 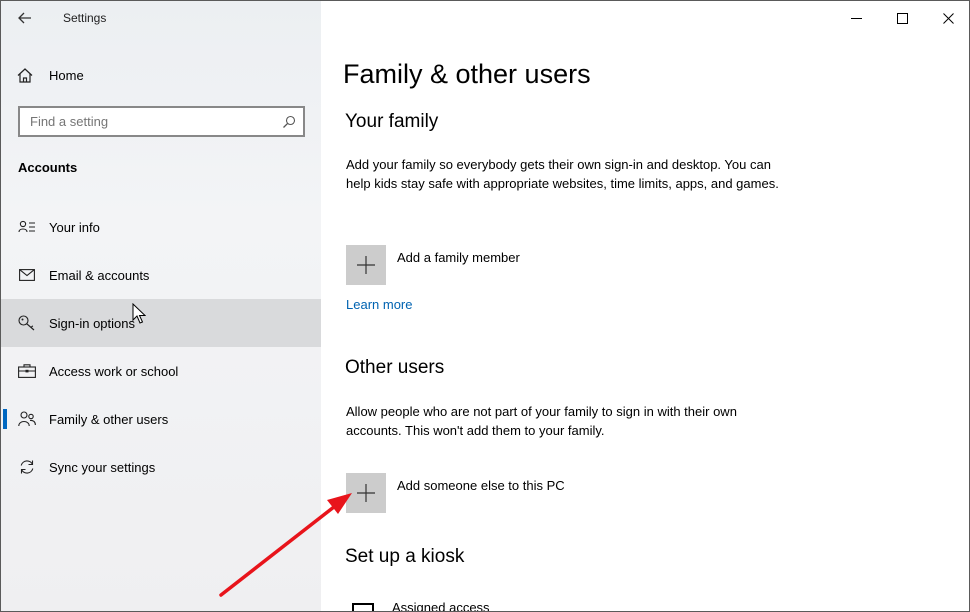 I want to click on close-button, so click(x=947, y=18).